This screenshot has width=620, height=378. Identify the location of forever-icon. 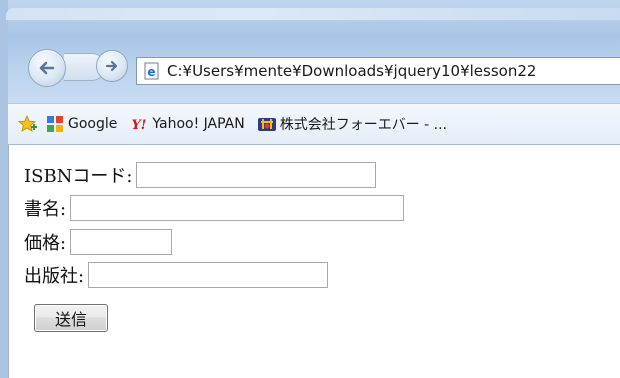
(266, 124).